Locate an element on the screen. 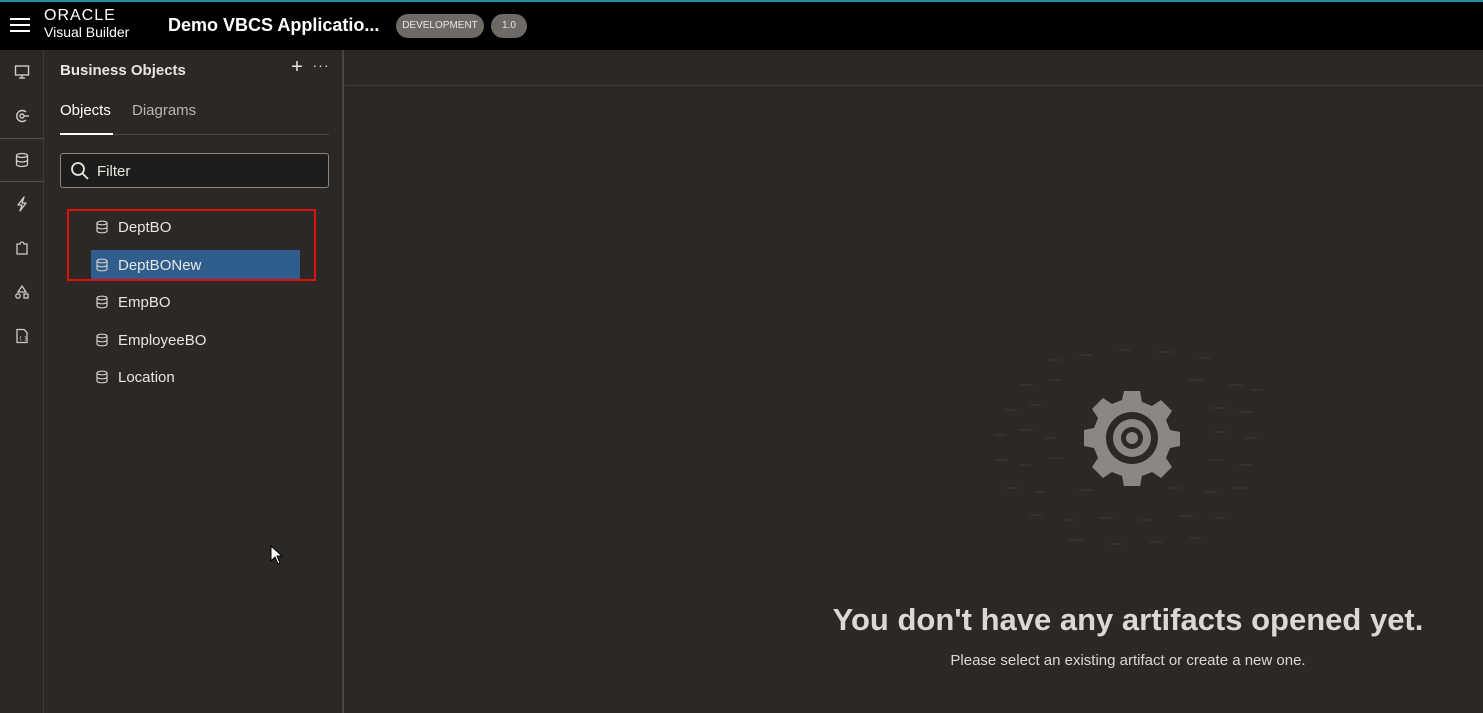 The width and height of the screenshot is (1483, 713). rail-events is located at coordinates (21, 204).